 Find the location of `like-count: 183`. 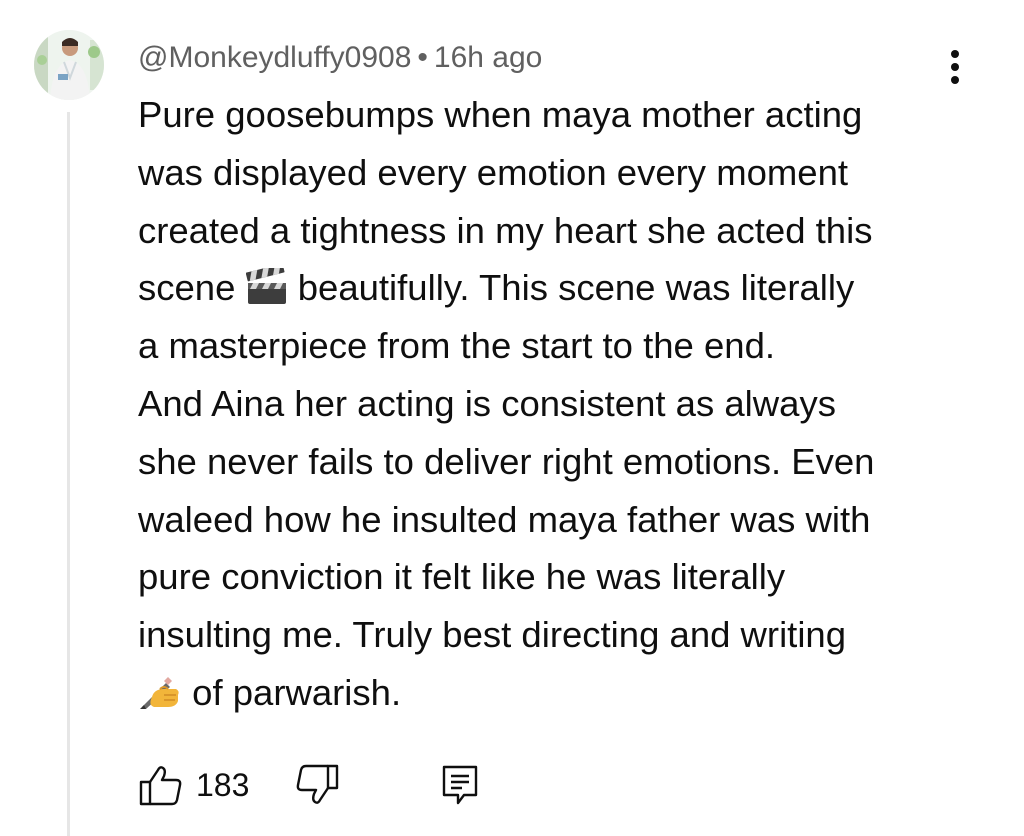

like-count: 183 is located at coordinates (223, 784).